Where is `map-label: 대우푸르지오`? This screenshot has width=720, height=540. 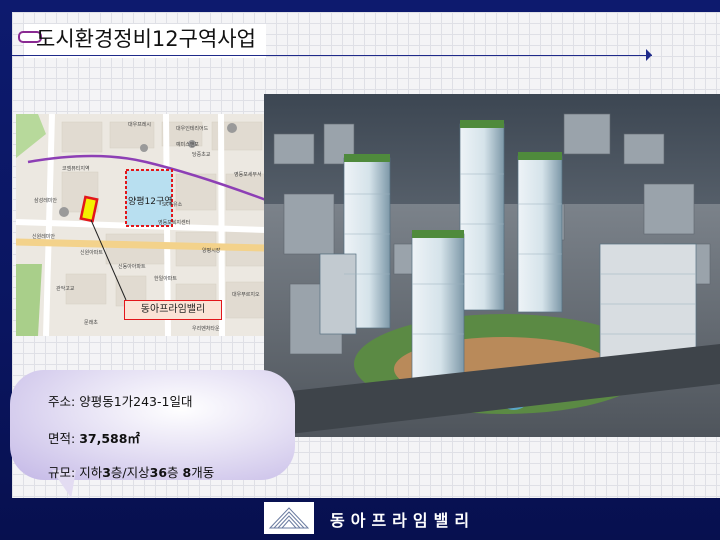 map-label: 대우푸르지오 is located at coordinates (246, 294).